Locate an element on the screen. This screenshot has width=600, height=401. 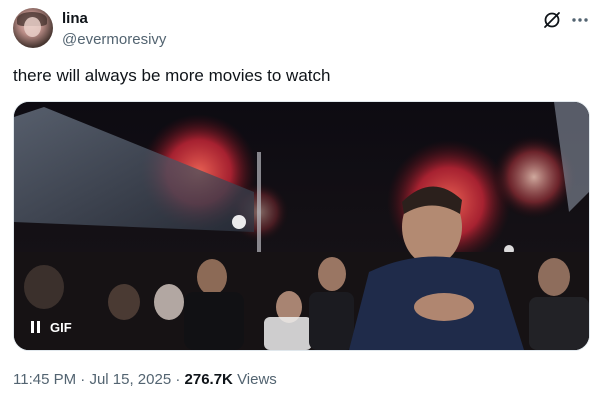
gif-controls: GIF is located at coordinates (51, 327).